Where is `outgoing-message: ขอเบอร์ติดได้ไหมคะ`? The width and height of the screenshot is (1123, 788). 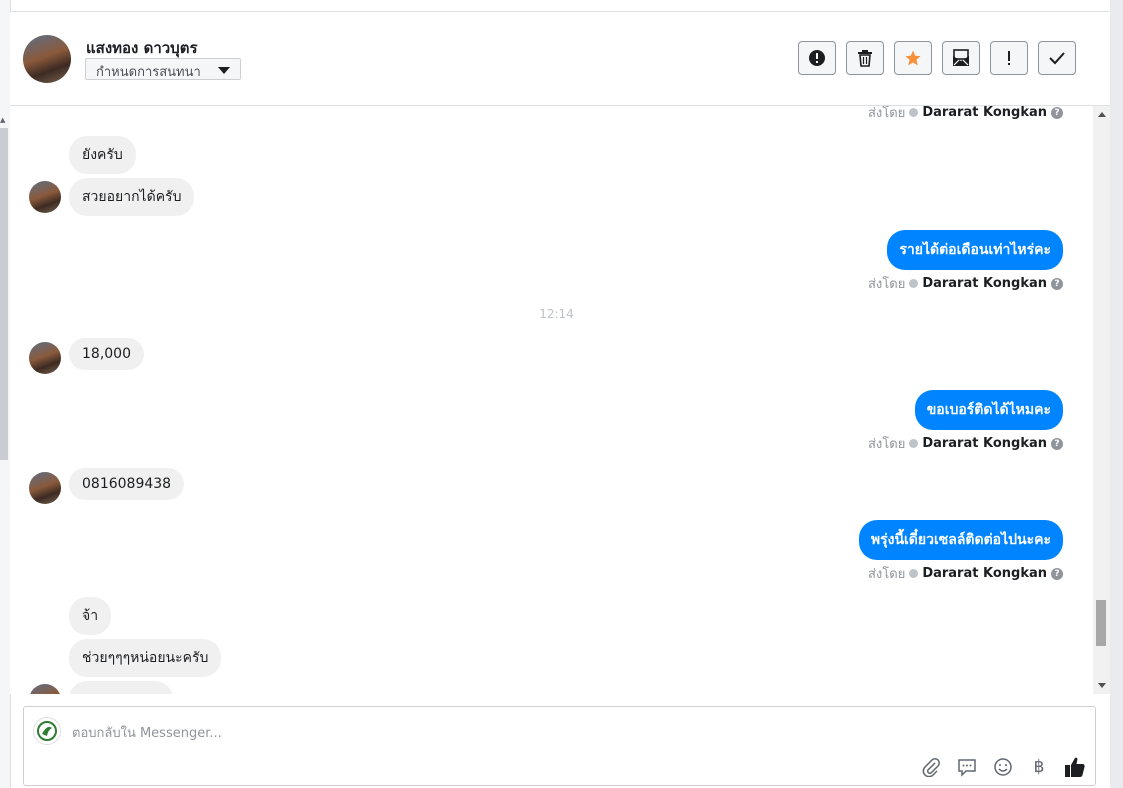
outgoing-message: ขอเบอร์ติดได้ไหมคะ is located at coordinates (988, 410).